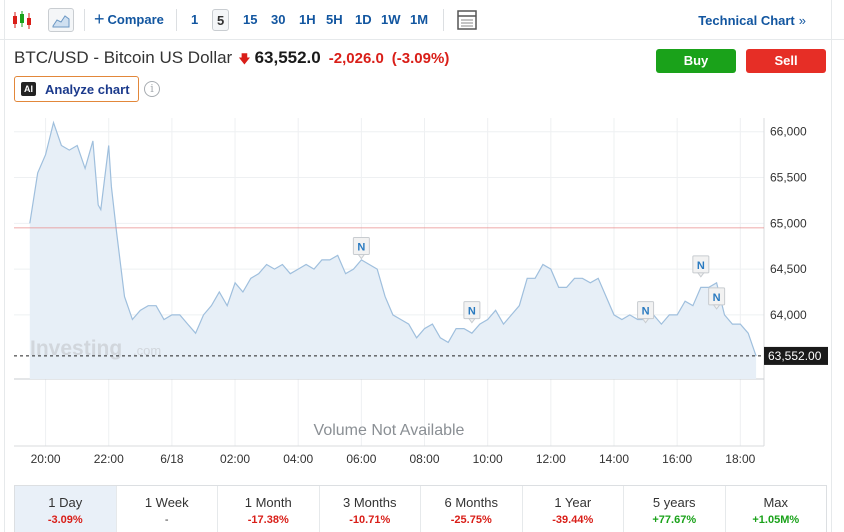 The width and height of the screenshot is (844, 532). I want to click on x-tick-label: 08:00, so click(425, 459).